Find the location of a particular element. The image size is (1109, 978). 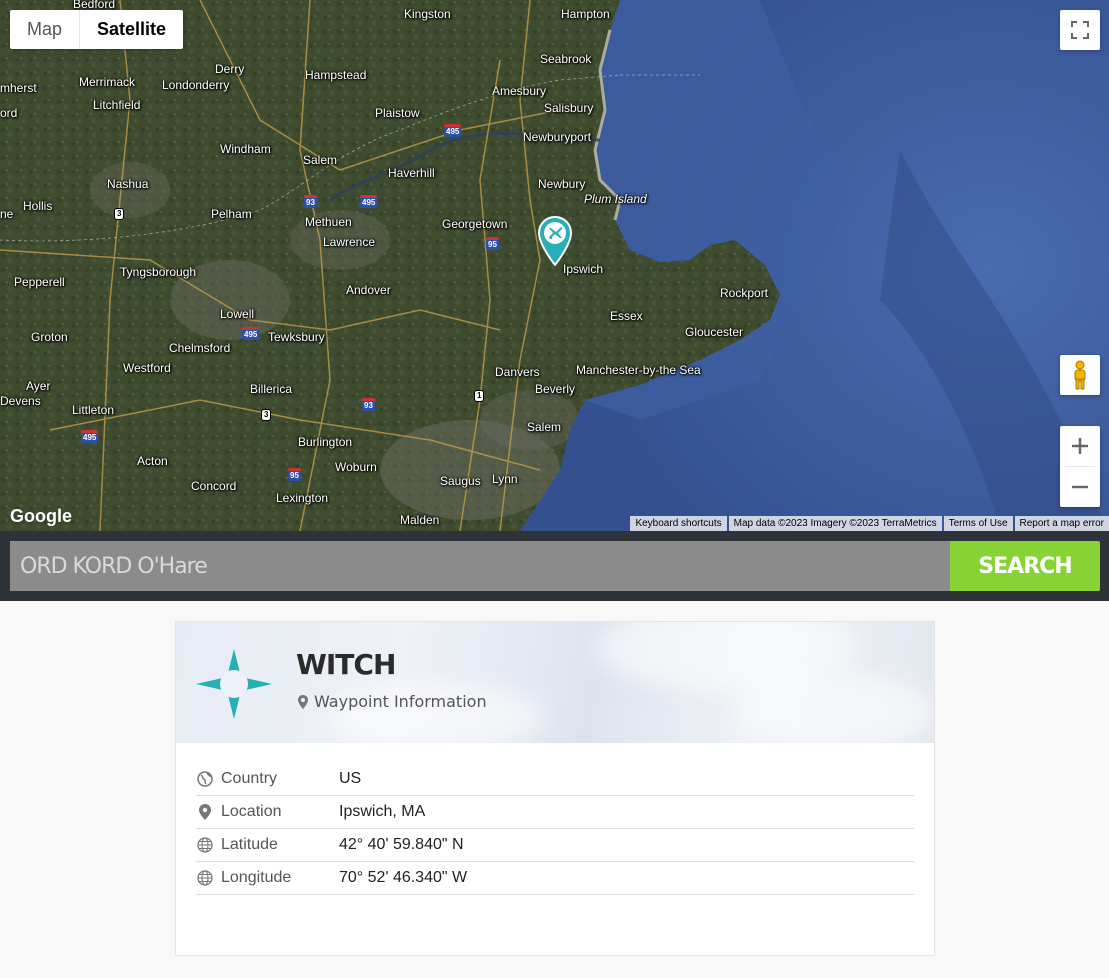

map-label: Hollis is located at coordinates (38, 206).